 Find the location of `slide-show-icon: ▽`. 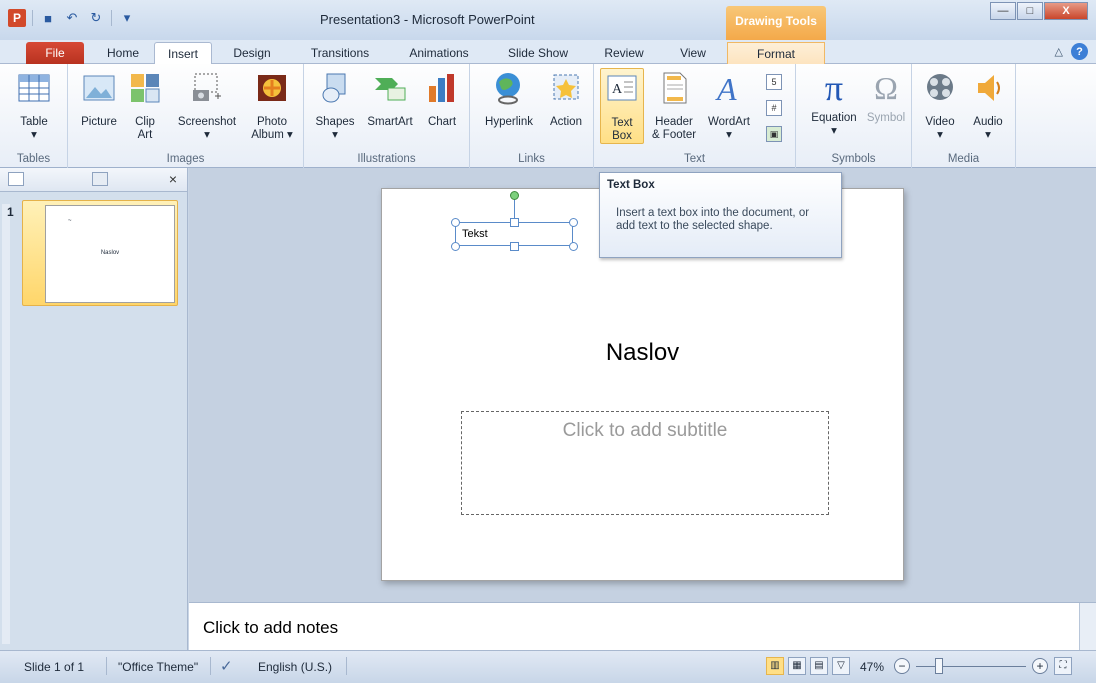

slide-show-icon: ▽ is located at coordinates (841, 666).